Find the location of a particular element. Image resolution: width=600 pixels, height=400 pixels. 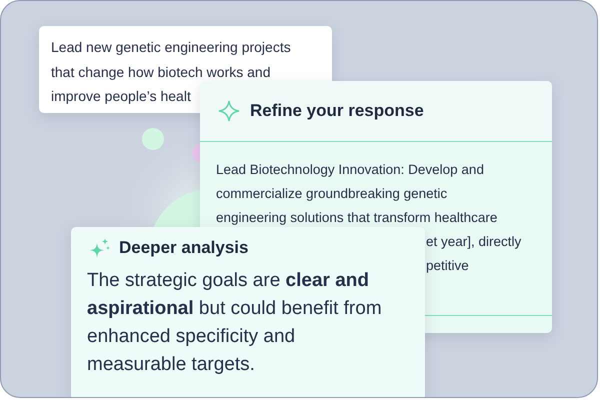

analysis-text: The strategic goals are clear and aspirational but could benefit from enhanced specificity and measurable targets. is located at coordinates (235, 323).